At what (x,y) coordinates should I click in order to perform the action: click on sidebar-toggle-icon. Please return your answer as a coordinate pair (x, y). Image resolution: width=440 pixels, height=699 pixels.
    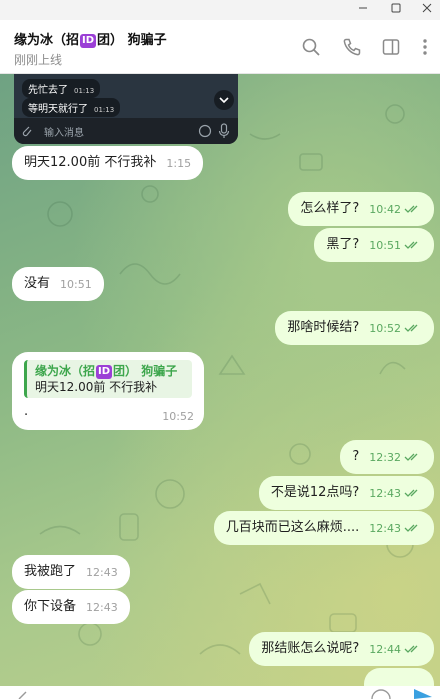
    Looking at the image, I should click on (391, 47).